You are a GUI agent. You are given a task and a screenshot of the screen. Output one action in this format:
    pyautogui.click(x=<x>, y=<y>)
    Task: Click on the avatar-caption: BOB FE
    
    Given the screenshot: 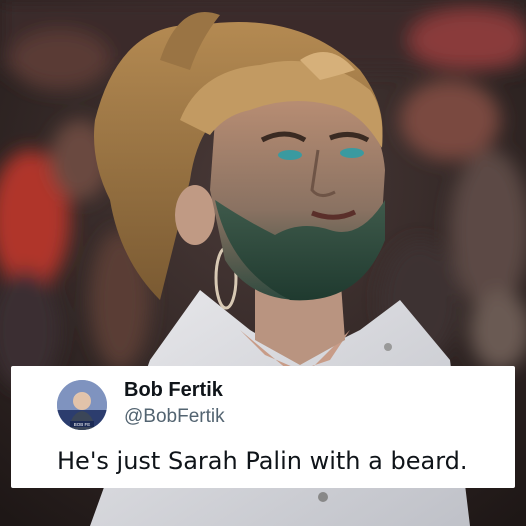 What is the action you would take?
    pyautogui.click(x=82, y=424)
    